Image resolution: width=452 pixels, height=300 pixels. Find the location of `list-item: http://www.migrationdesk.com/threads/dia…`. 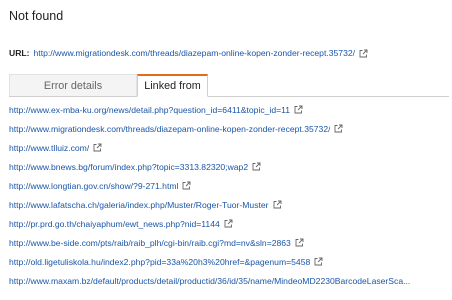

list-item: http://www.migrationdesk.com/threads/dia… is located at coordinates (229, 128).